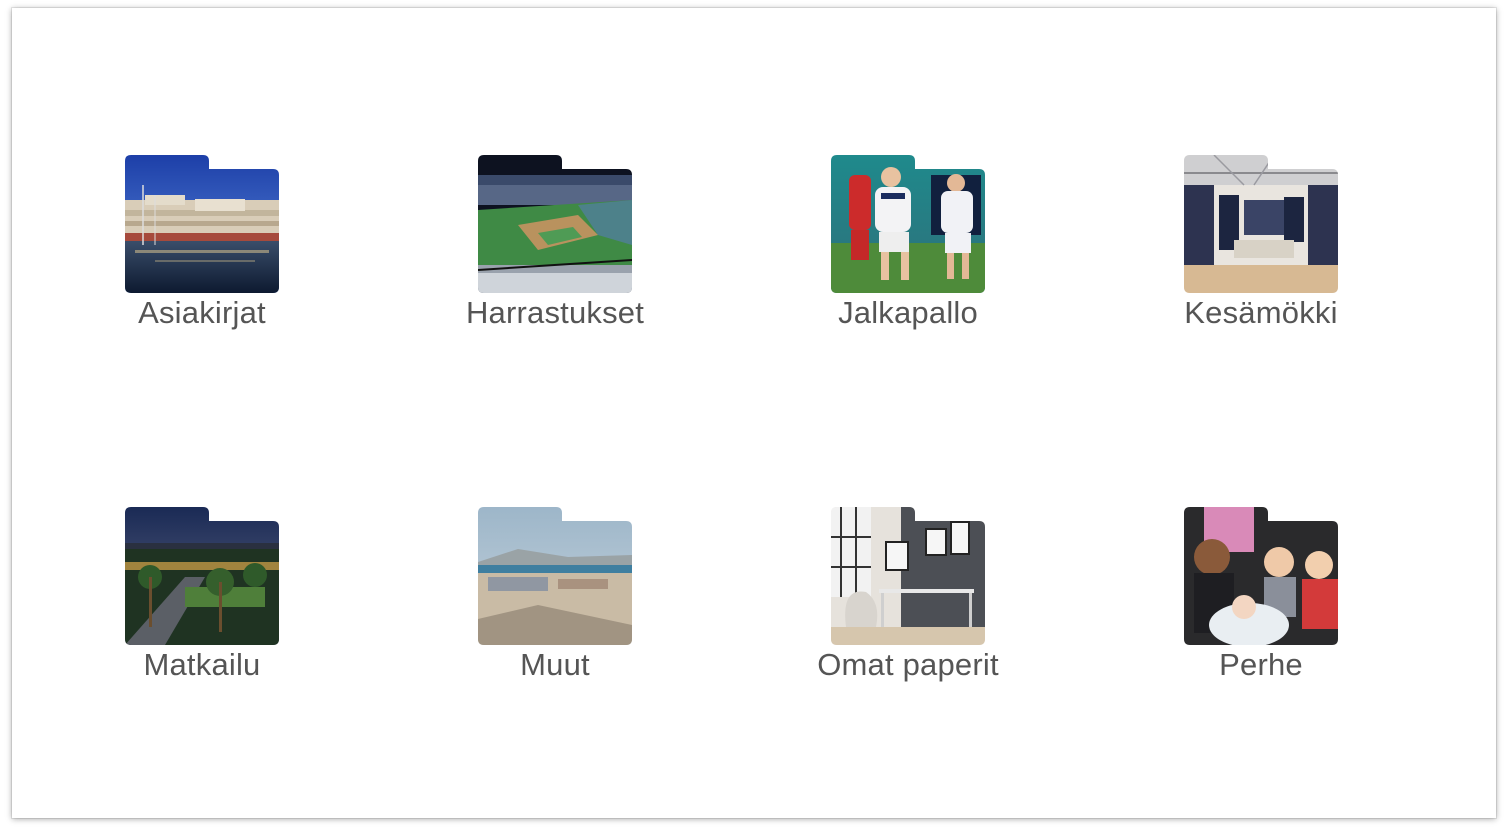 The image size is (1508, 834). I want to click on folder-label: Jalkapallo, so click(908, 312).